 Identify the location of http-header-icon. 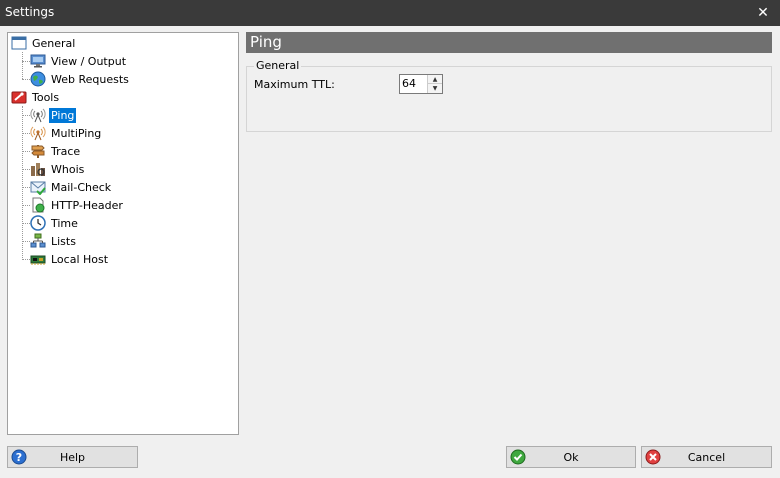
(38, 205).